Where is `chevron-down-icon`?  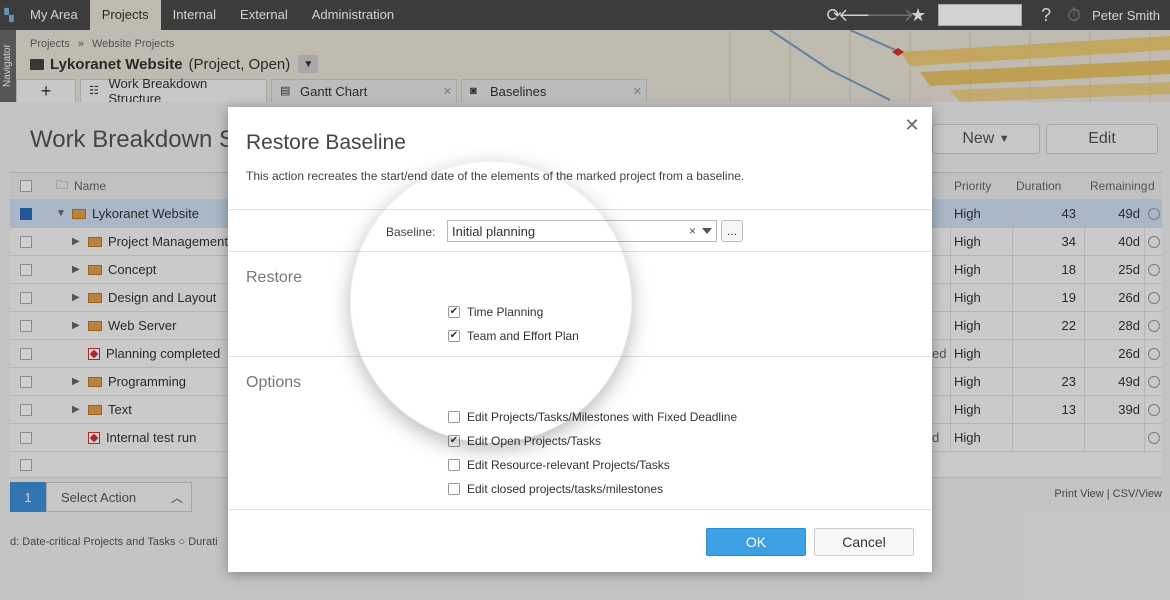
chevron-down-icon is located at coordinates (707, 231).